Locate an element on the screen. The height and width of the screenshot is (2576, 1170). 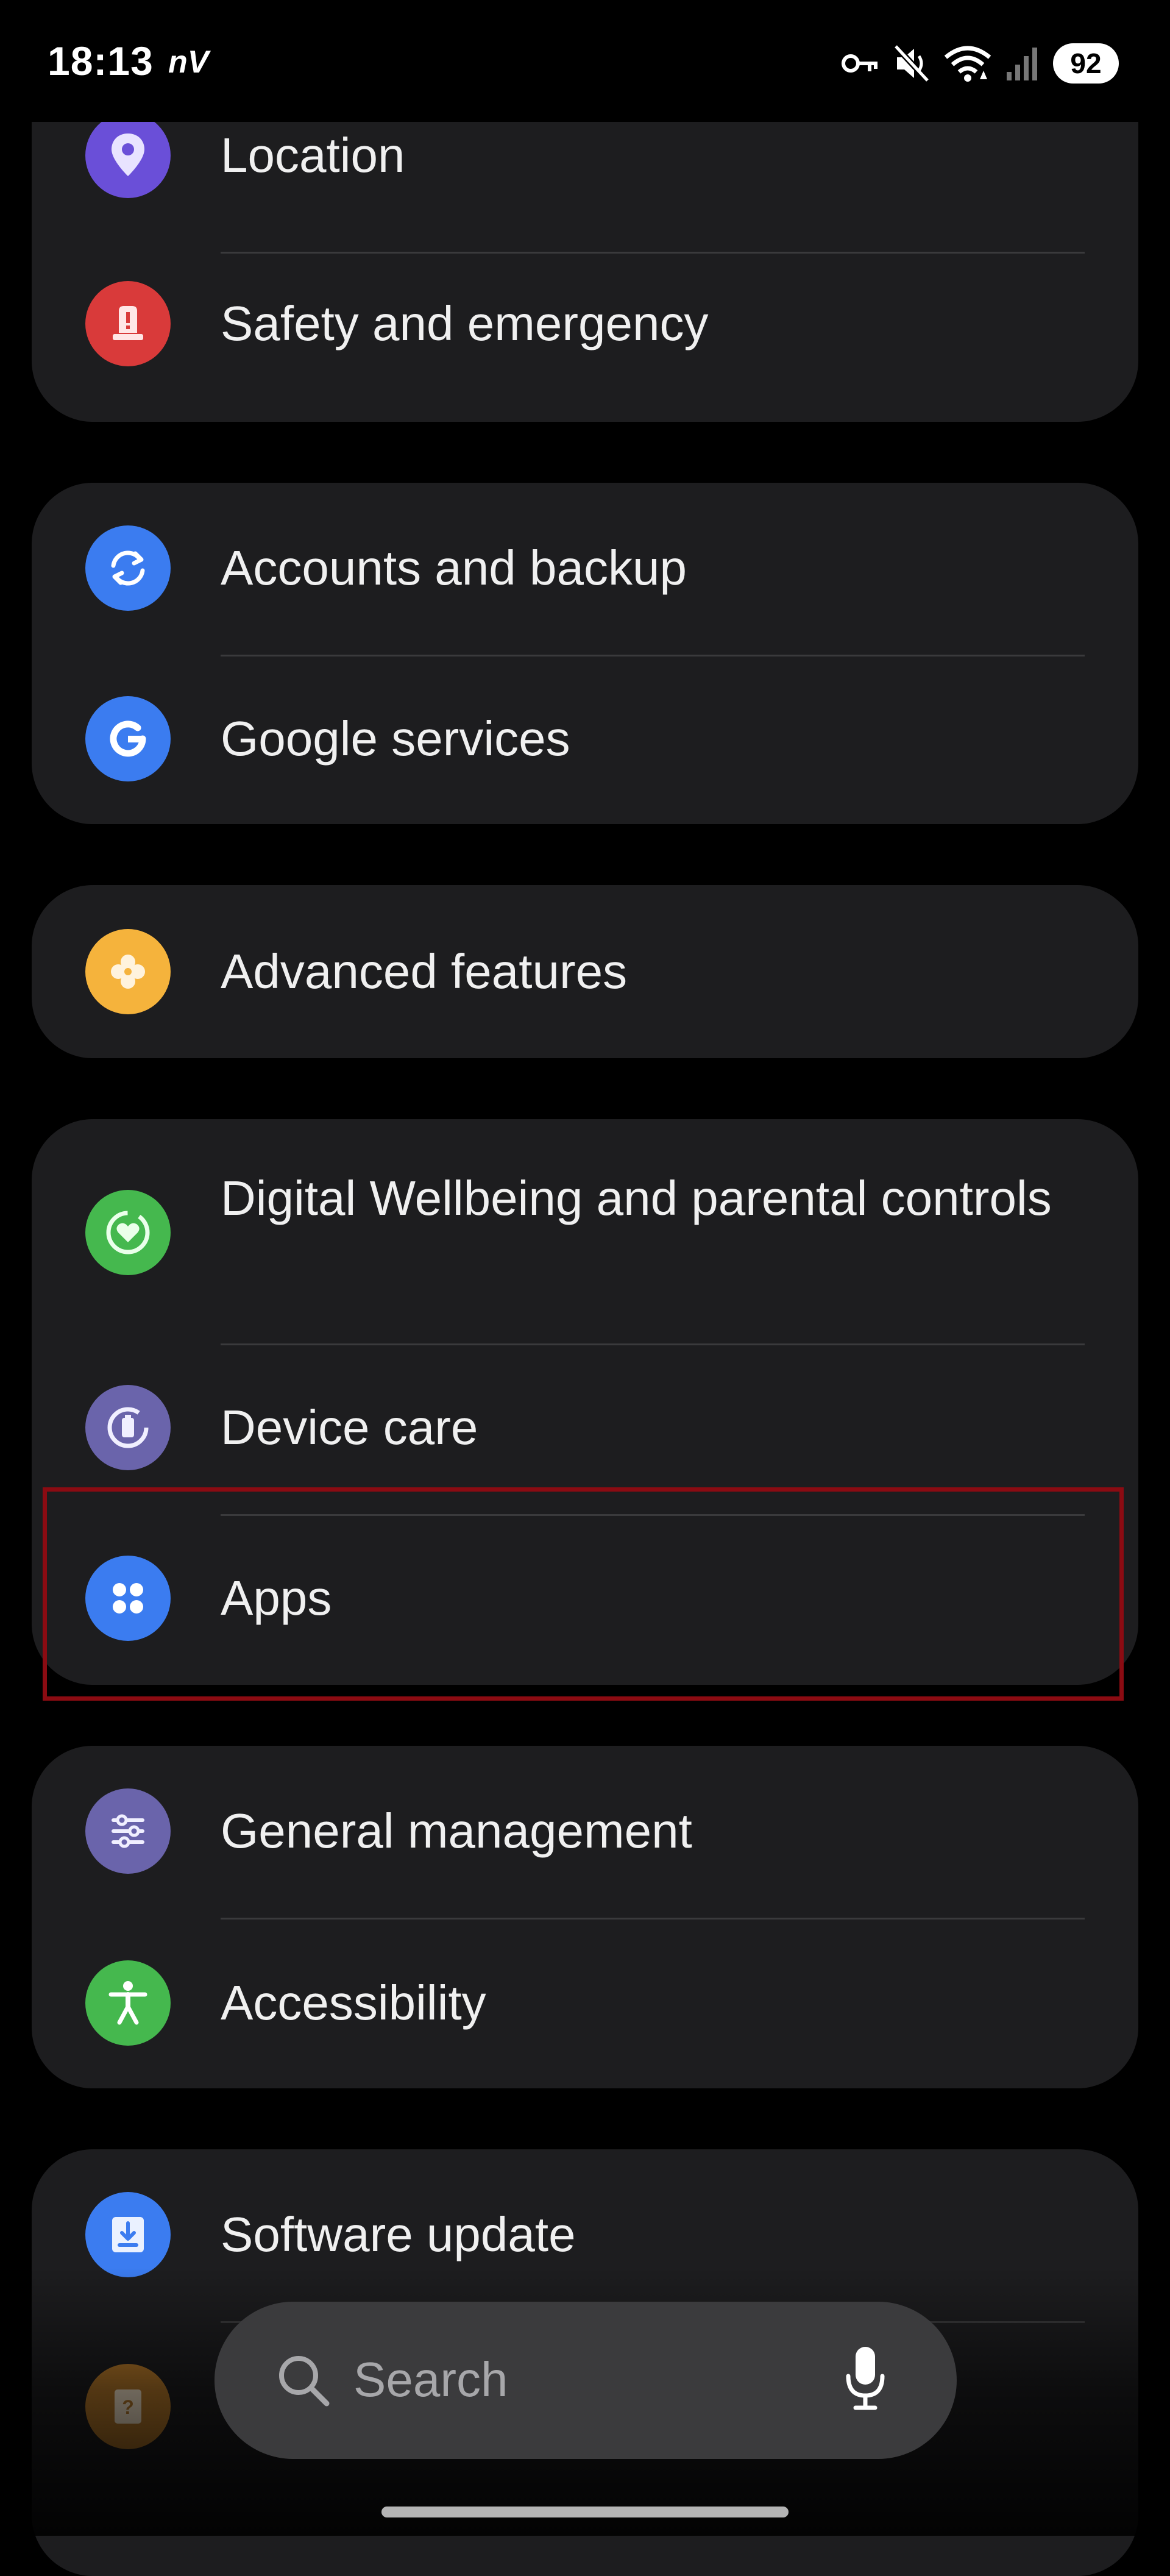
settings-item-label: Apps is located at coordinates (276, 1598).